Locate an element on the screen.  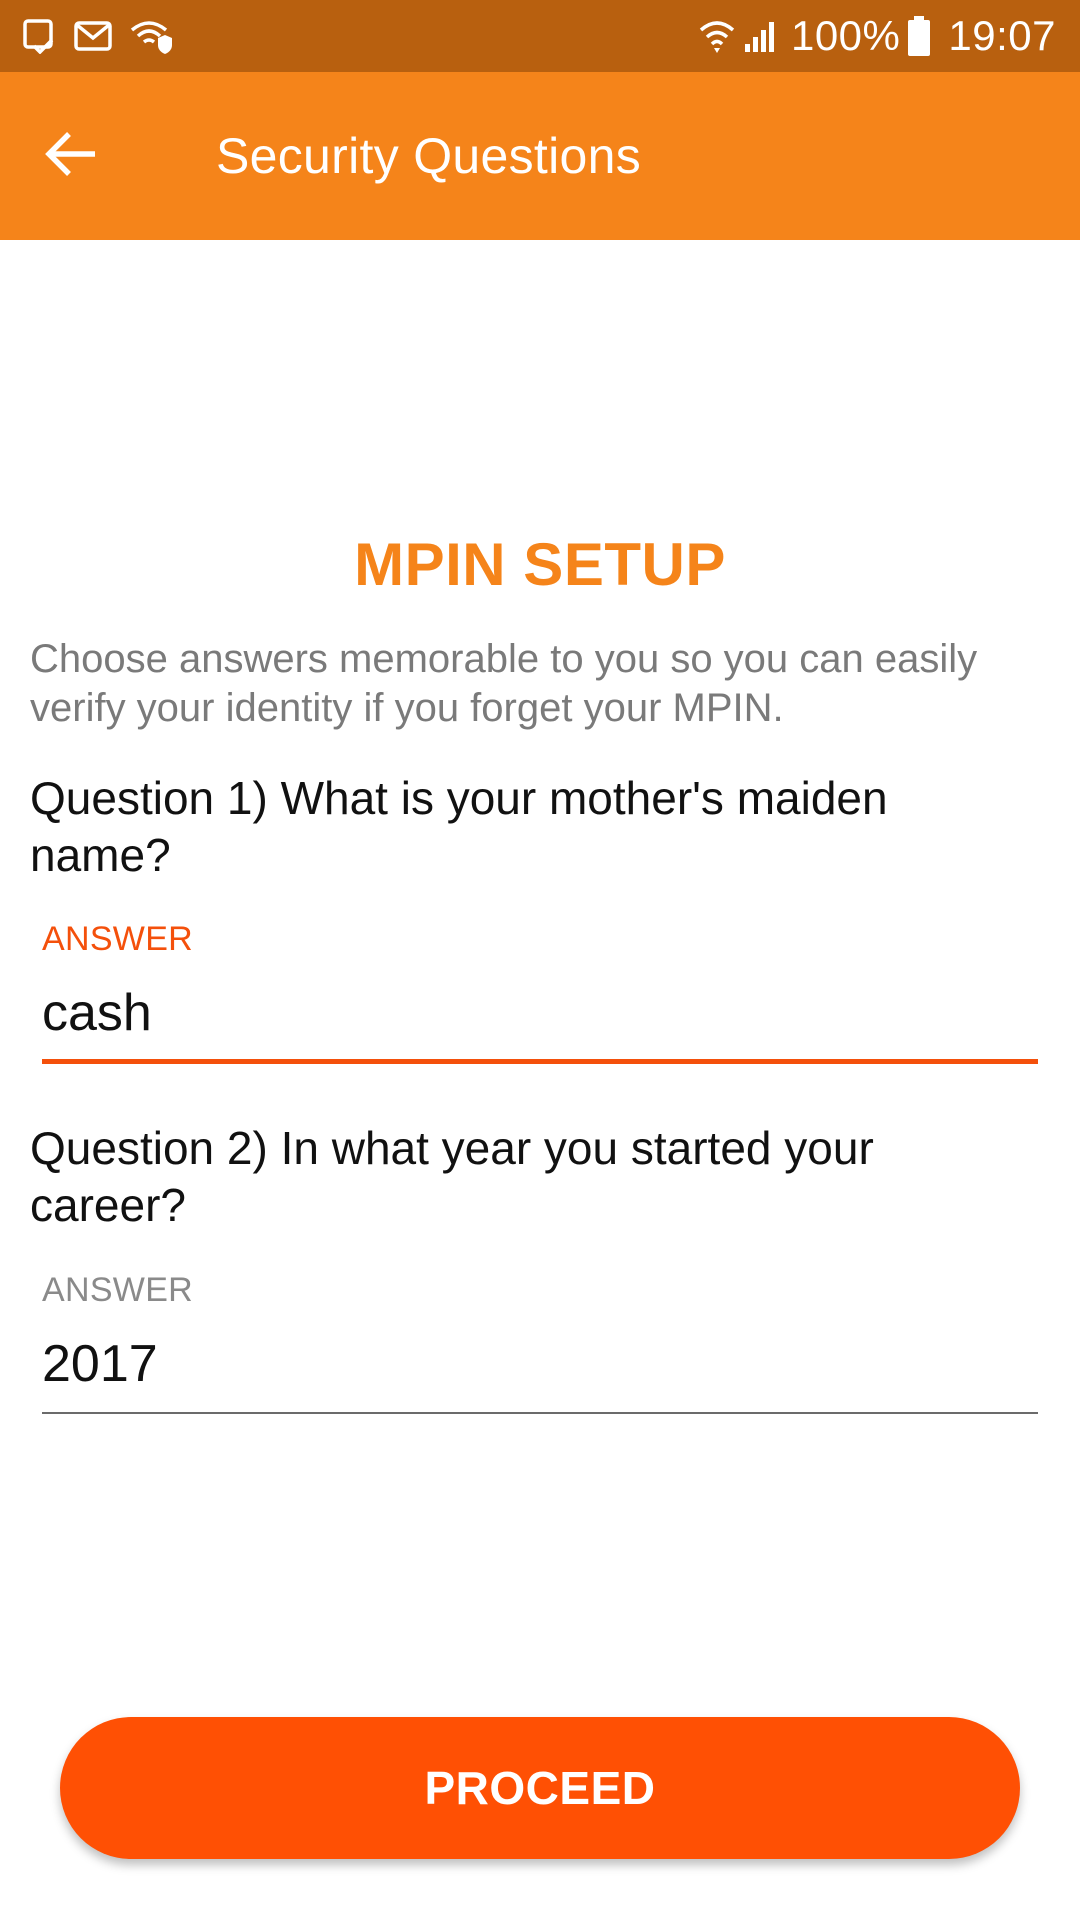
status-bar: 100% 19:07 is located at coordinates (540, 36).